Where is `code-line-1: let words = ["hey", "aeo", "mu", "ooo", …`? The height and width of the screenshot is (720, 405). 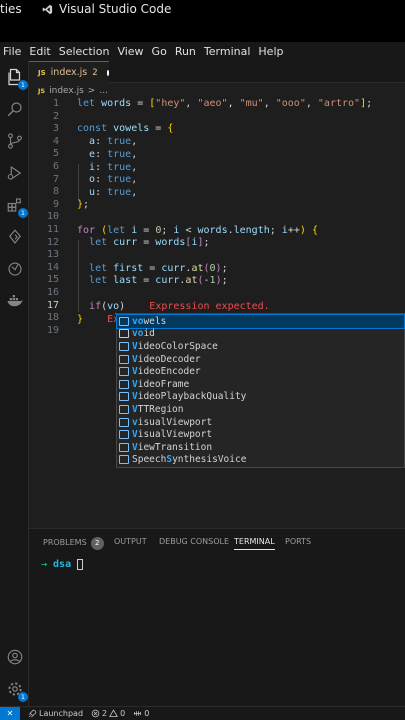 code-line-1: let words = ["hey", "aeo", "mu", "ooo", … is located at coordinates (225, 103).